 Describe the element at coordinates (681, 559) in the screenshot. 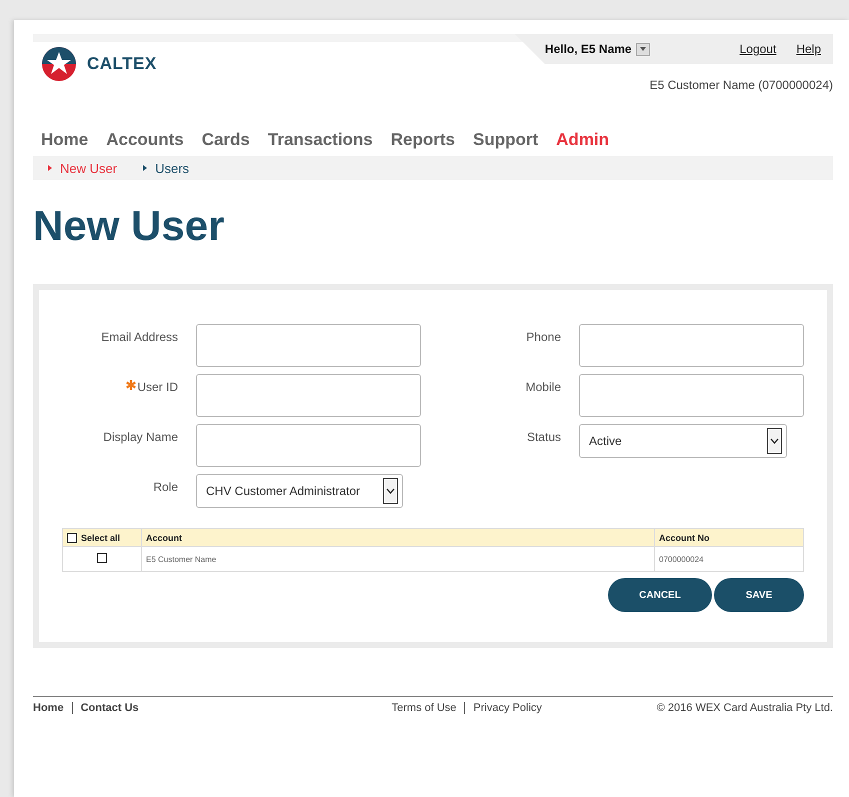

I see `table-cell: 0700000024` at that location.